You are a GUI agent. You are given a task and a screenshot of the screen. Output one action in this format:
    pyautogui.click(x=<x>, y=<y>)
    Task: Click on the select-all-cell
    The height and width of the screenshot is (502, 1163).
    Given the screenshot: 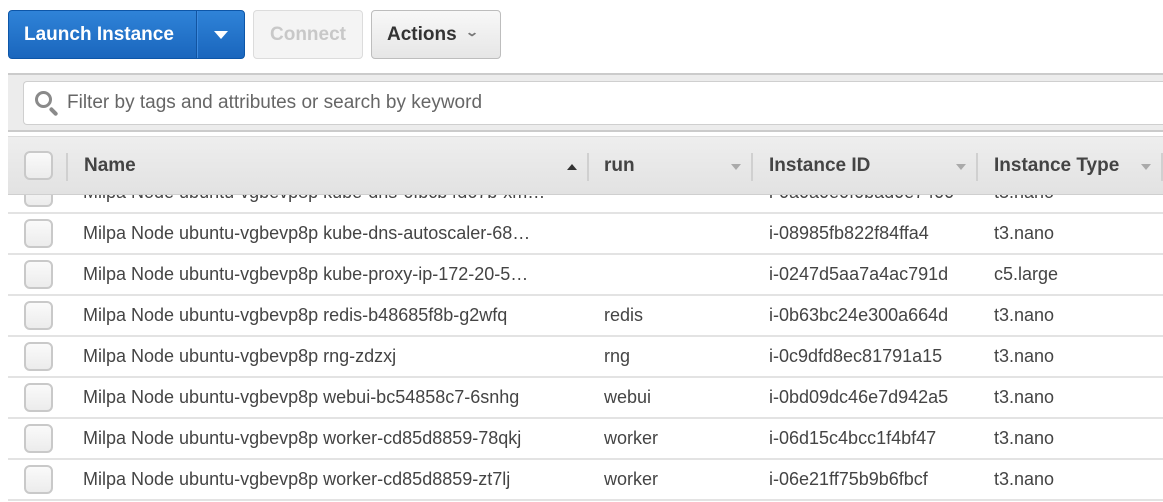 What is the action you would take?
    pyautogui.click(x=38, y=165)
    